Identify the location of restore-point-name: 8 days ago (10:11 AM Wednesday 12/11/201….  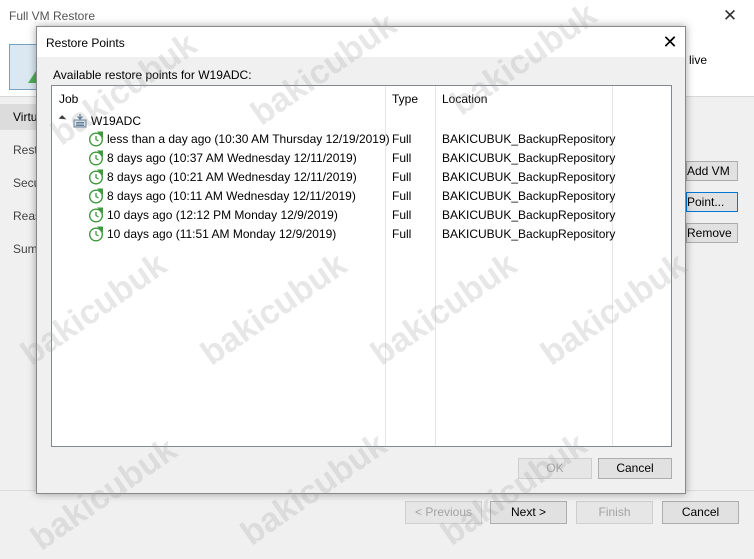
(231, 196).